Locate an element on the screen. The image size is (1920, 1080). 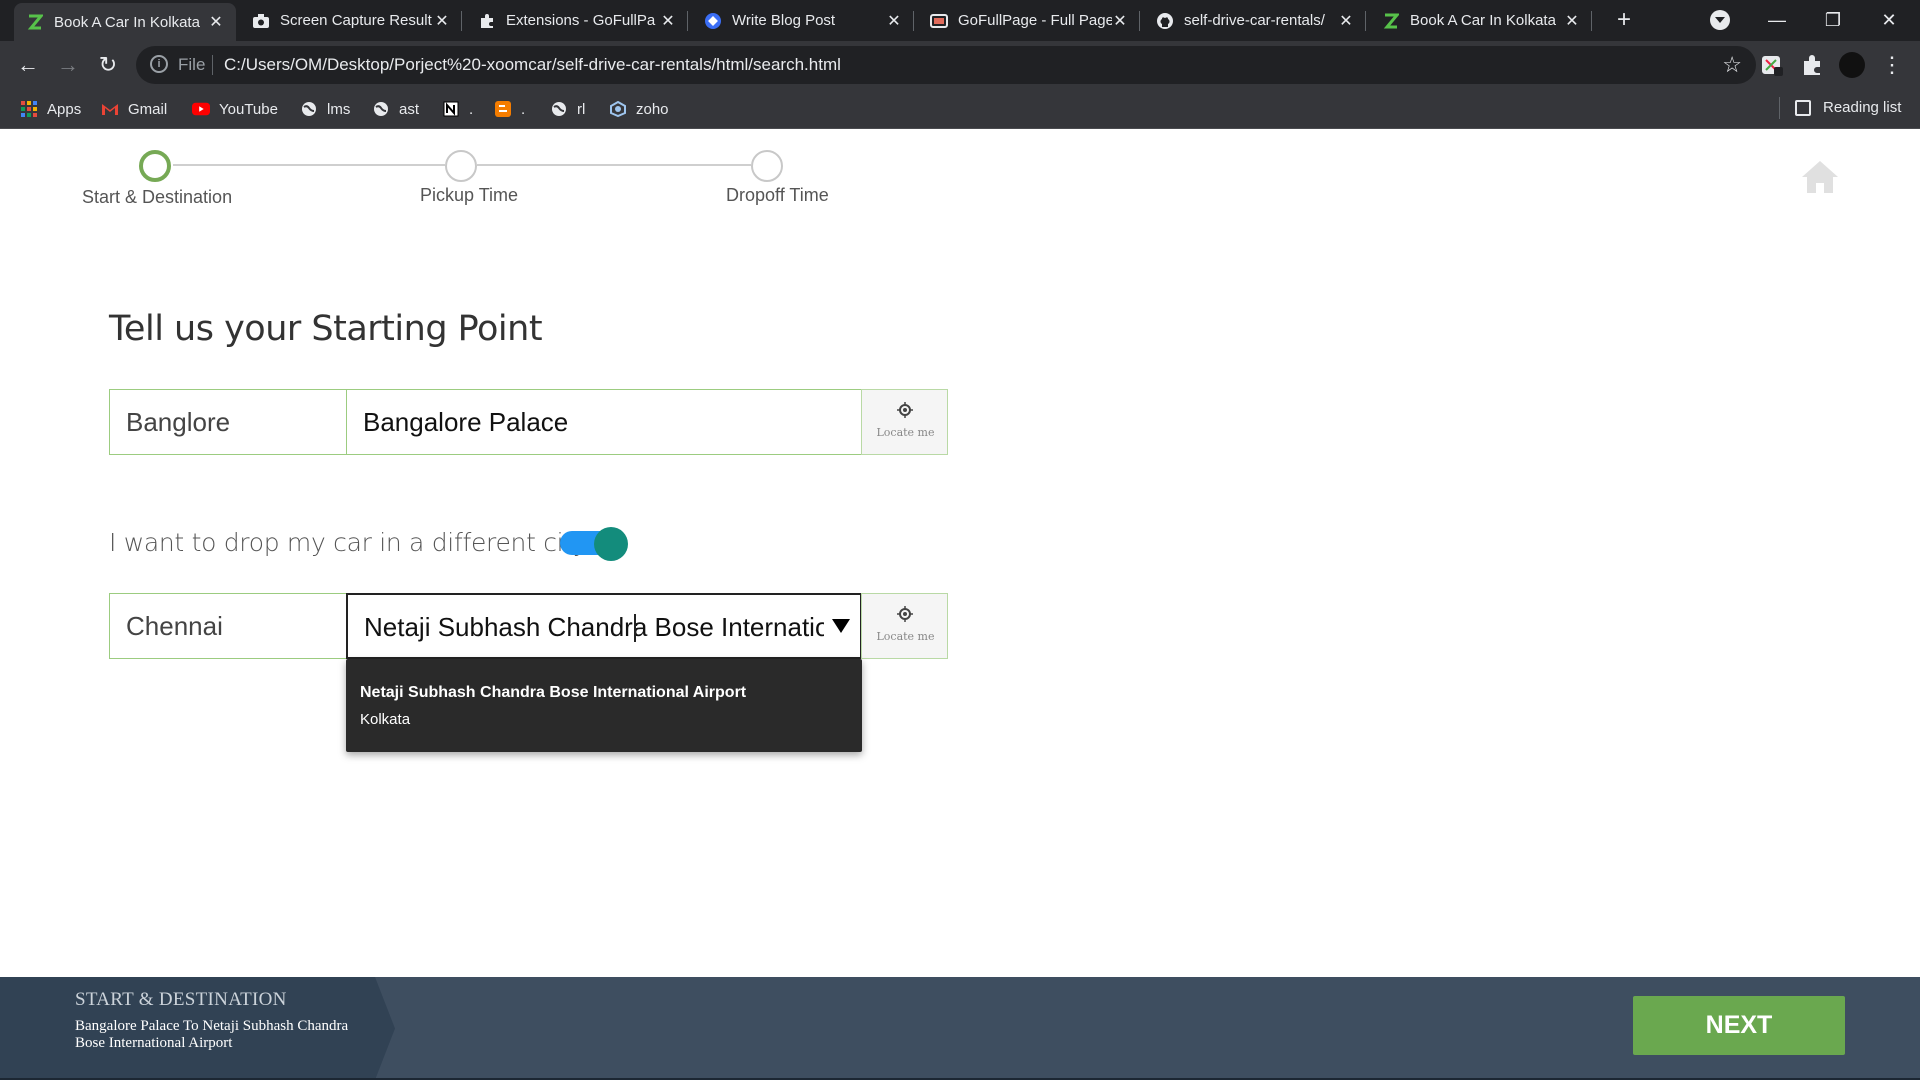
start-city-field: Banglore is located at coordinates (228, 422).